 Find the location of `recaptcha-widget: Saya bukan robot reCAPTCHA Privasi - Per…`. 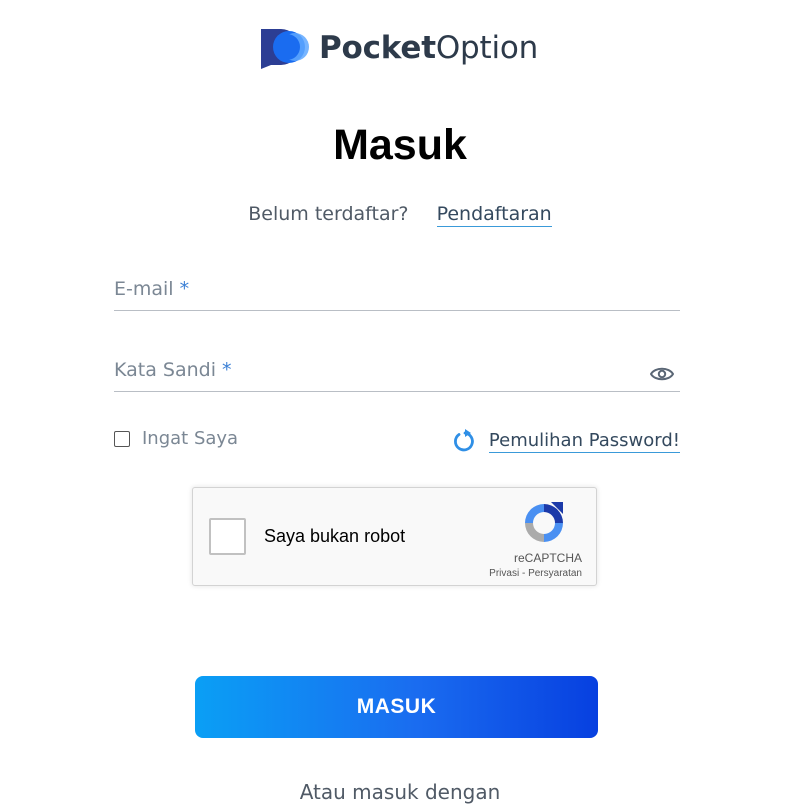

recaptcha-widget: Saya bukan robot reCAPTCHA Privasi - Per… is located at coordinates (394, 536).